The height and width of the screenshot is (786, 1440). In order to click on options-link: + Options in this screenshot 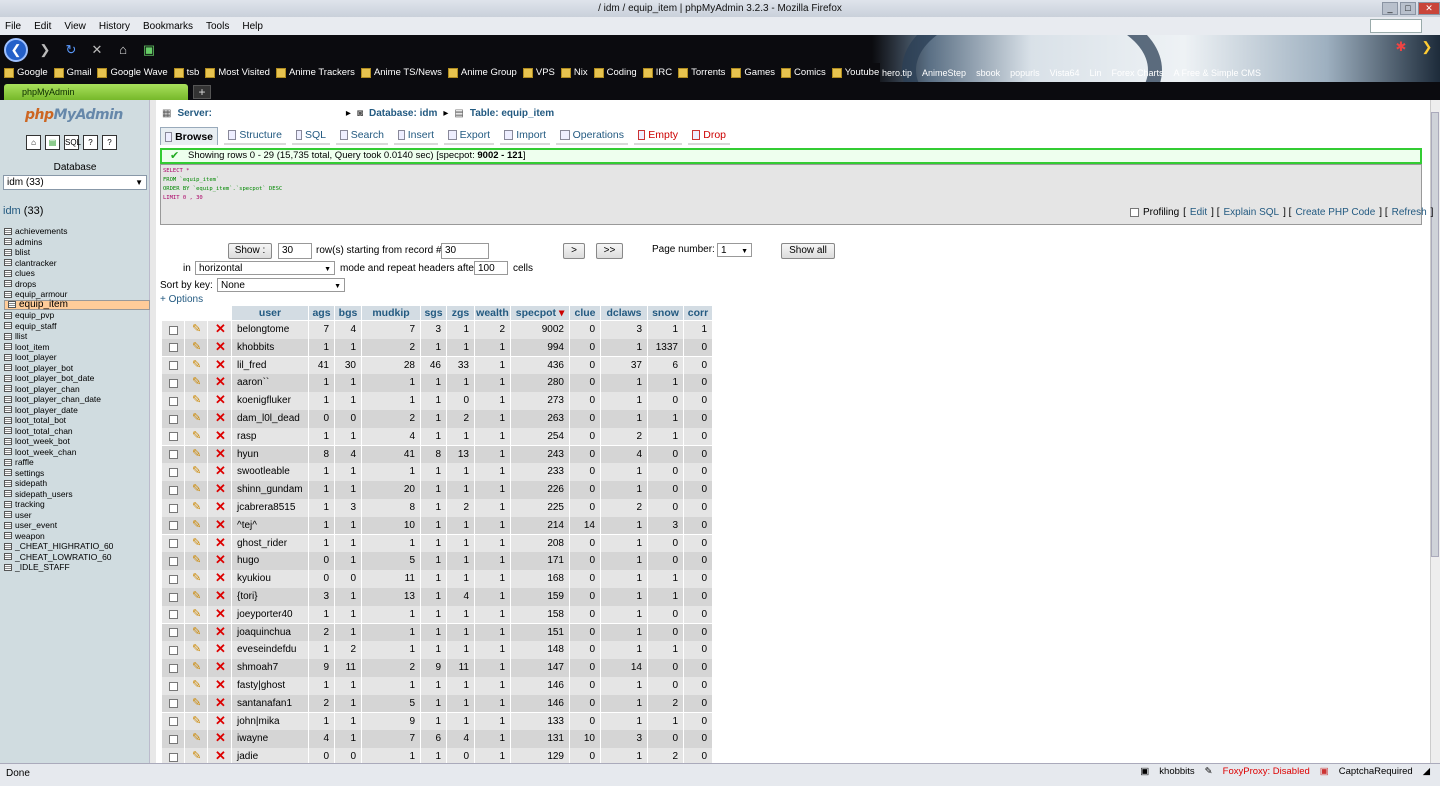, I will do `click(181, 299)`.